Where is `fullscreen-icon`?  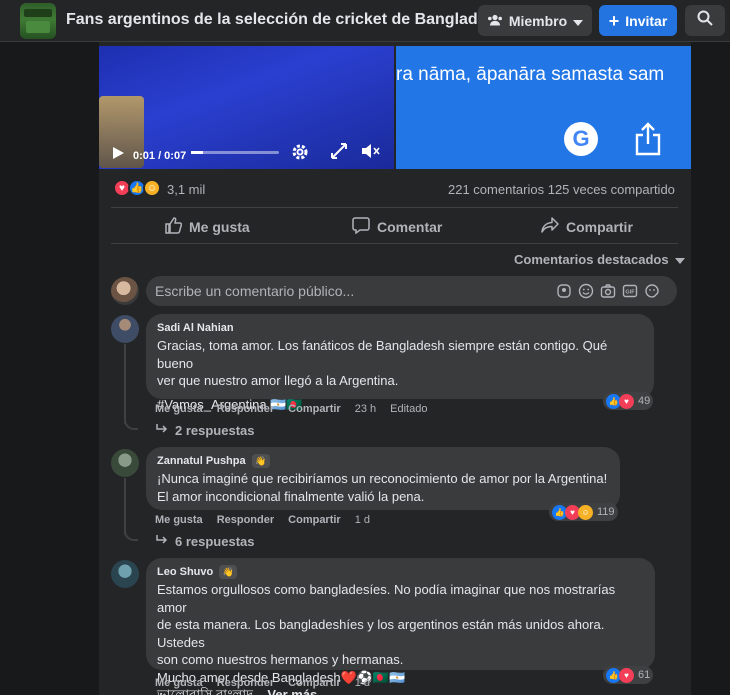 fullscreen-icon is located at coordinates (339, 153).